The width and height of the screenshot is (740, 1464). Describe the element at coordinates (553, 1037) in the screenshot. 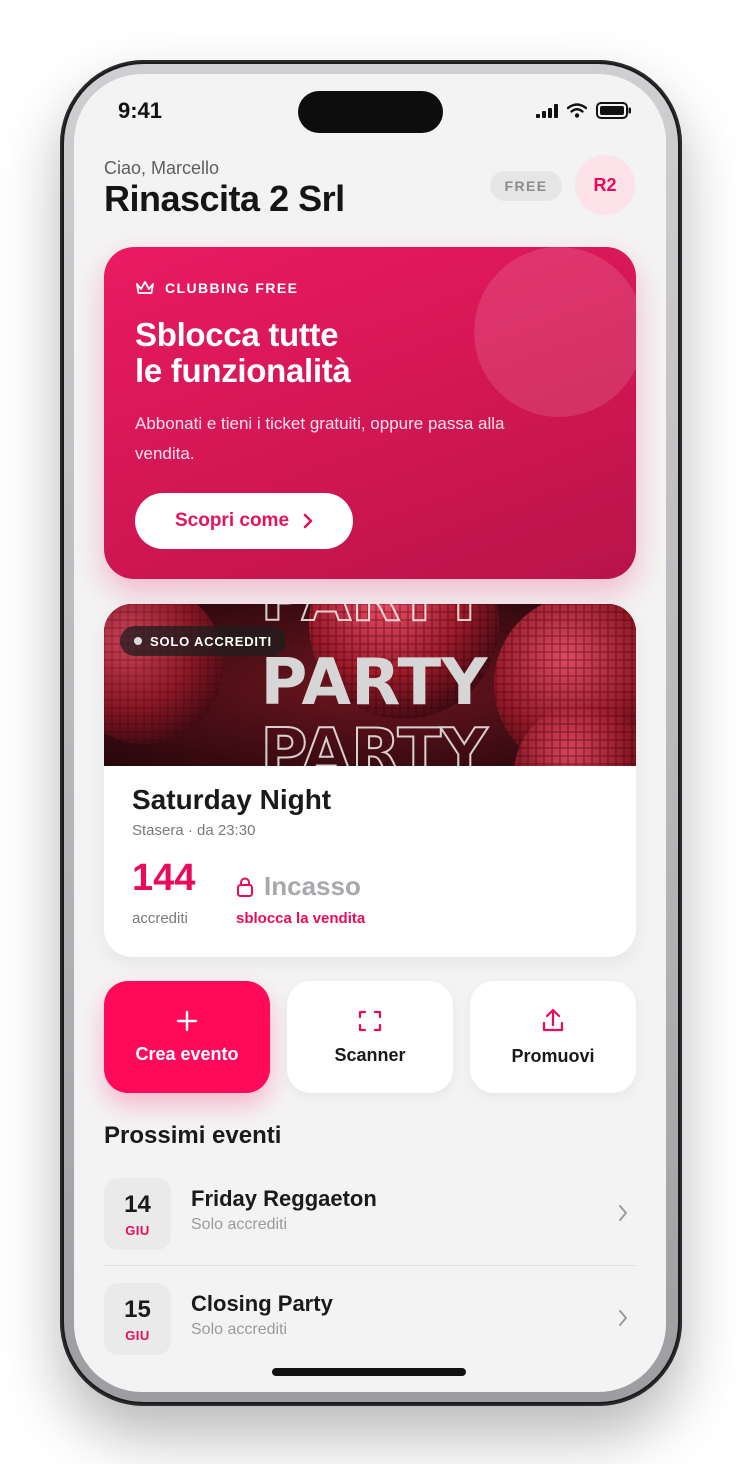

I see `promote-button: Promuovi` at that location.